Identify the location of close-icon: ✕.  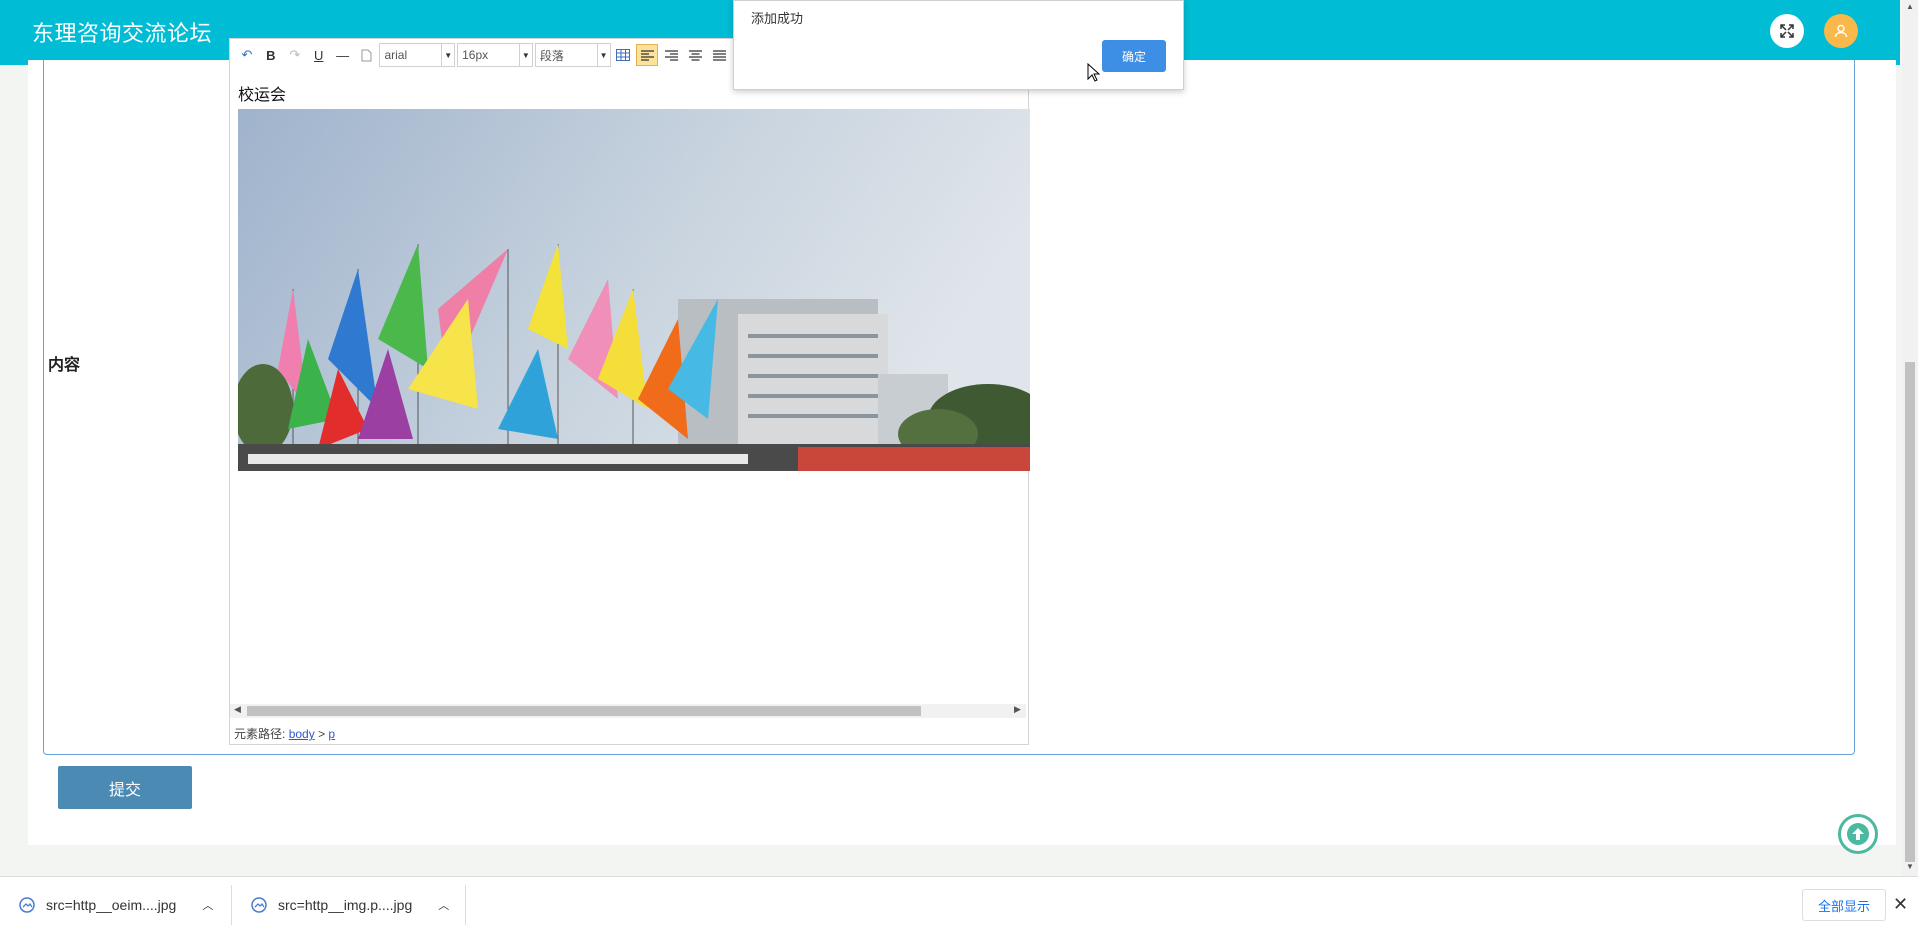
(1900, 904).